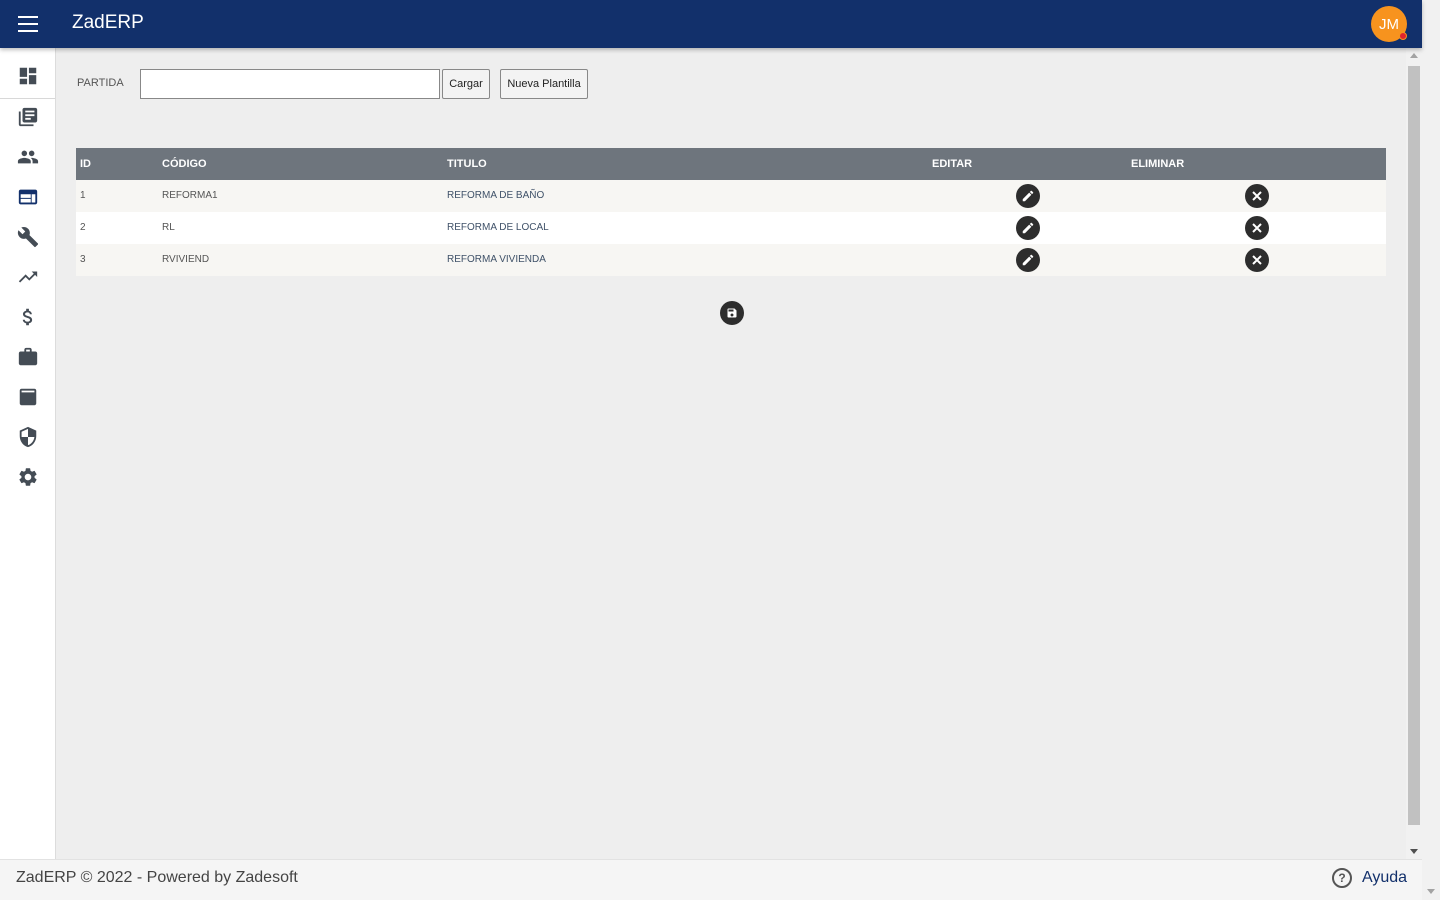  I want to click on cell-titulo: REFORMA DE LOCAL, so click(498, 227).